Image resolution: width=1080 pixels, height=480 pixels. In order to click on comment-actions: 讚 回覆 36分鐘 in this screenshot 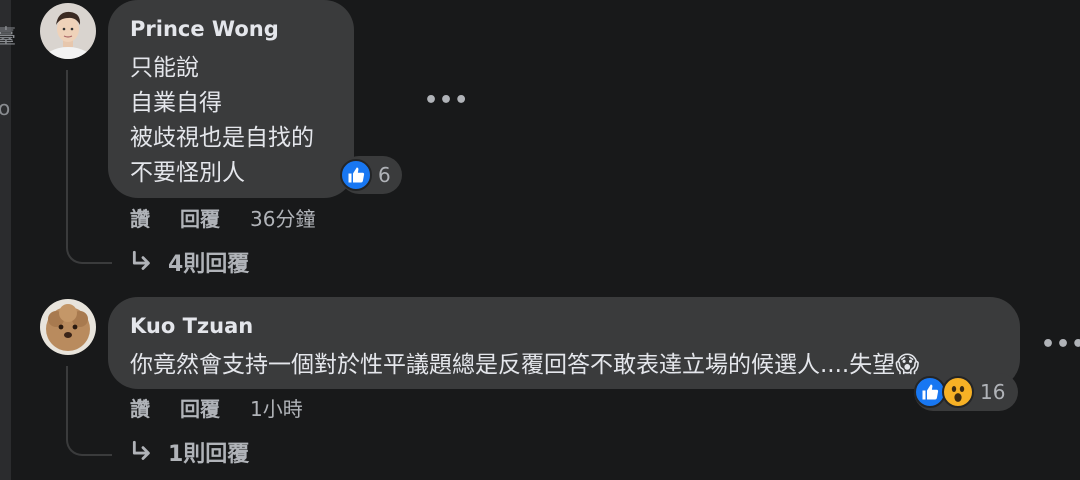, I will do `click(222, 217)`.